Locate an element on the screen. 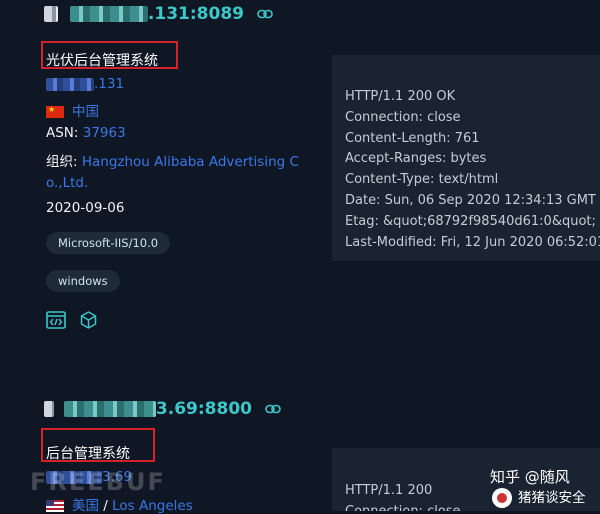  country-link: 中国 is located at coordinates (85, 112).